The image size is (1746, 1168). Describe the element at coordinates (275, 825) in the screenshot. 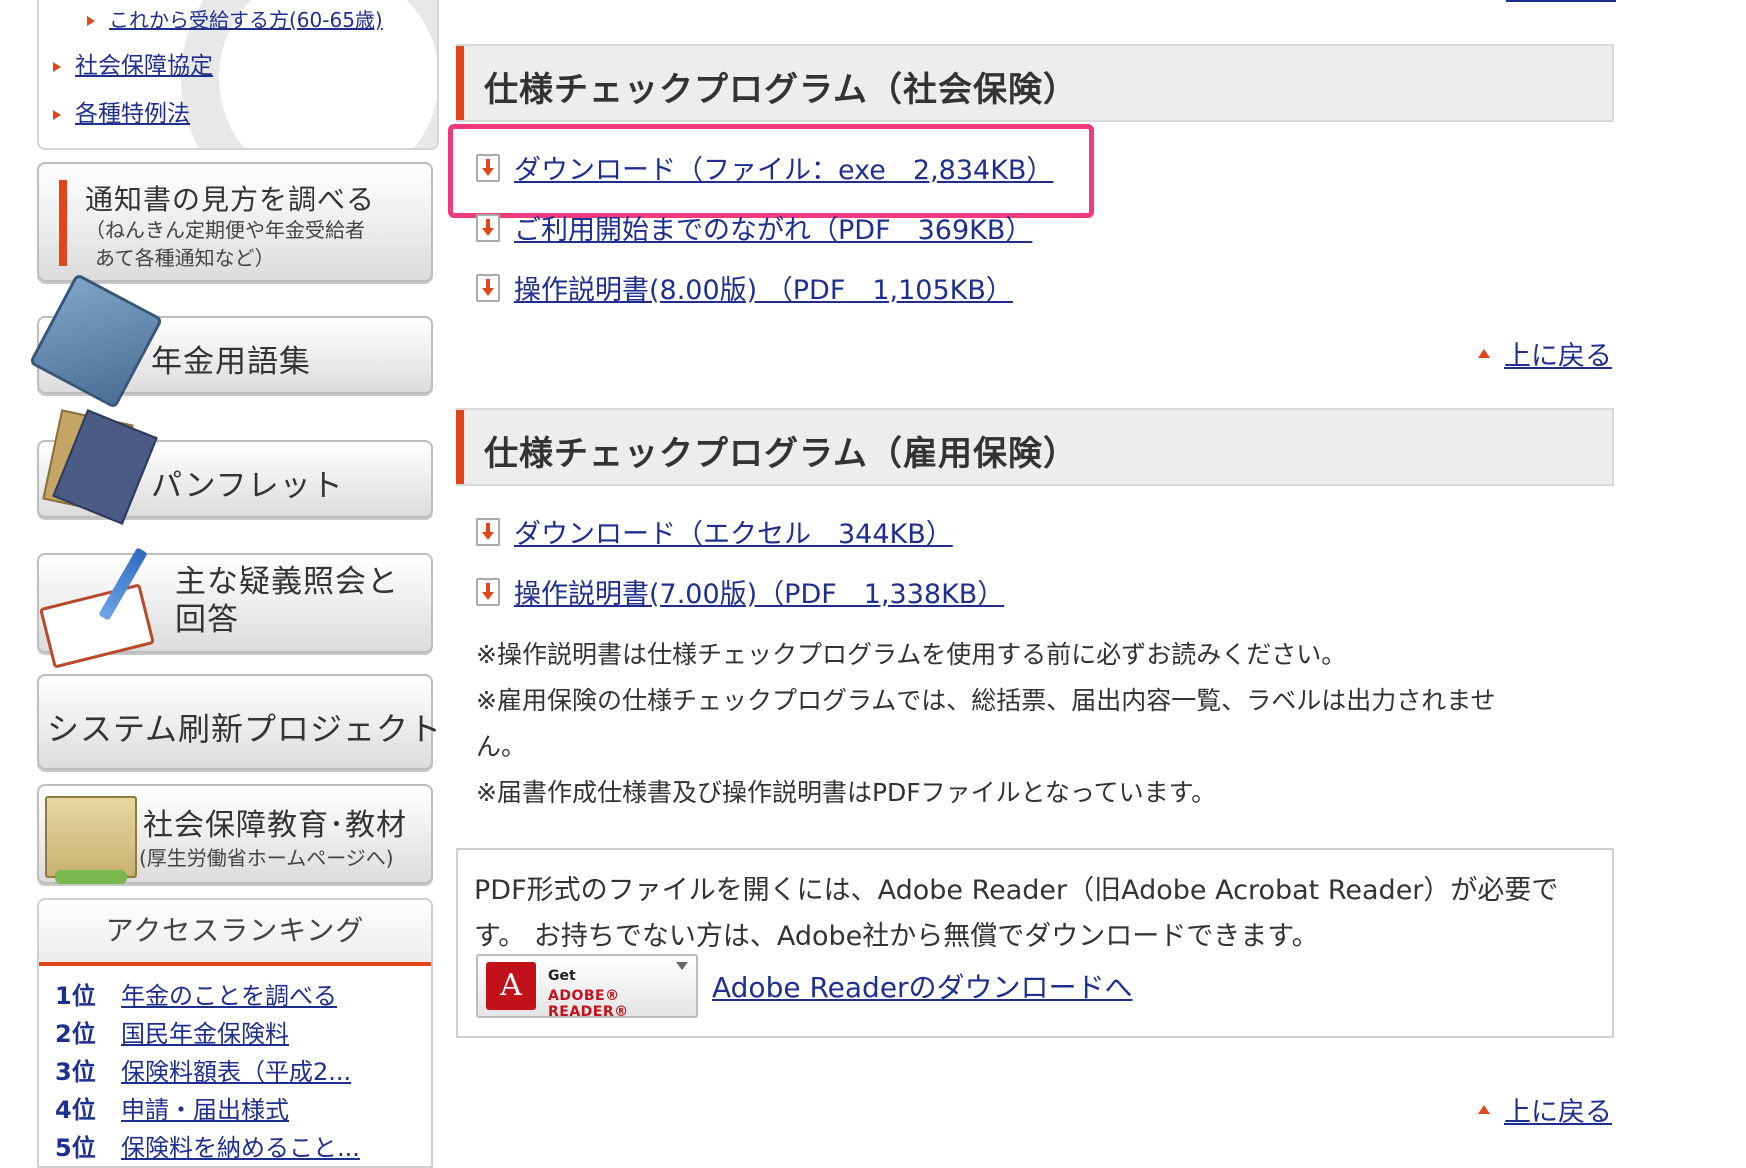

I see `education-label: 社会保障教育･教材` at that location.